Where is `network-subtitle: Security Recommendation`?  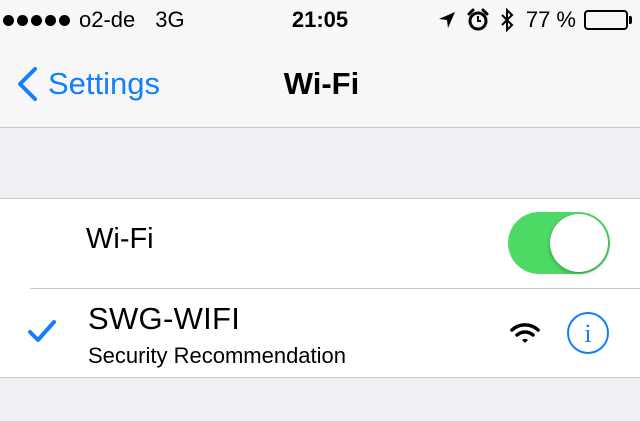 network-subtitle: Security Recommendation is located at coordinates (217, 355).